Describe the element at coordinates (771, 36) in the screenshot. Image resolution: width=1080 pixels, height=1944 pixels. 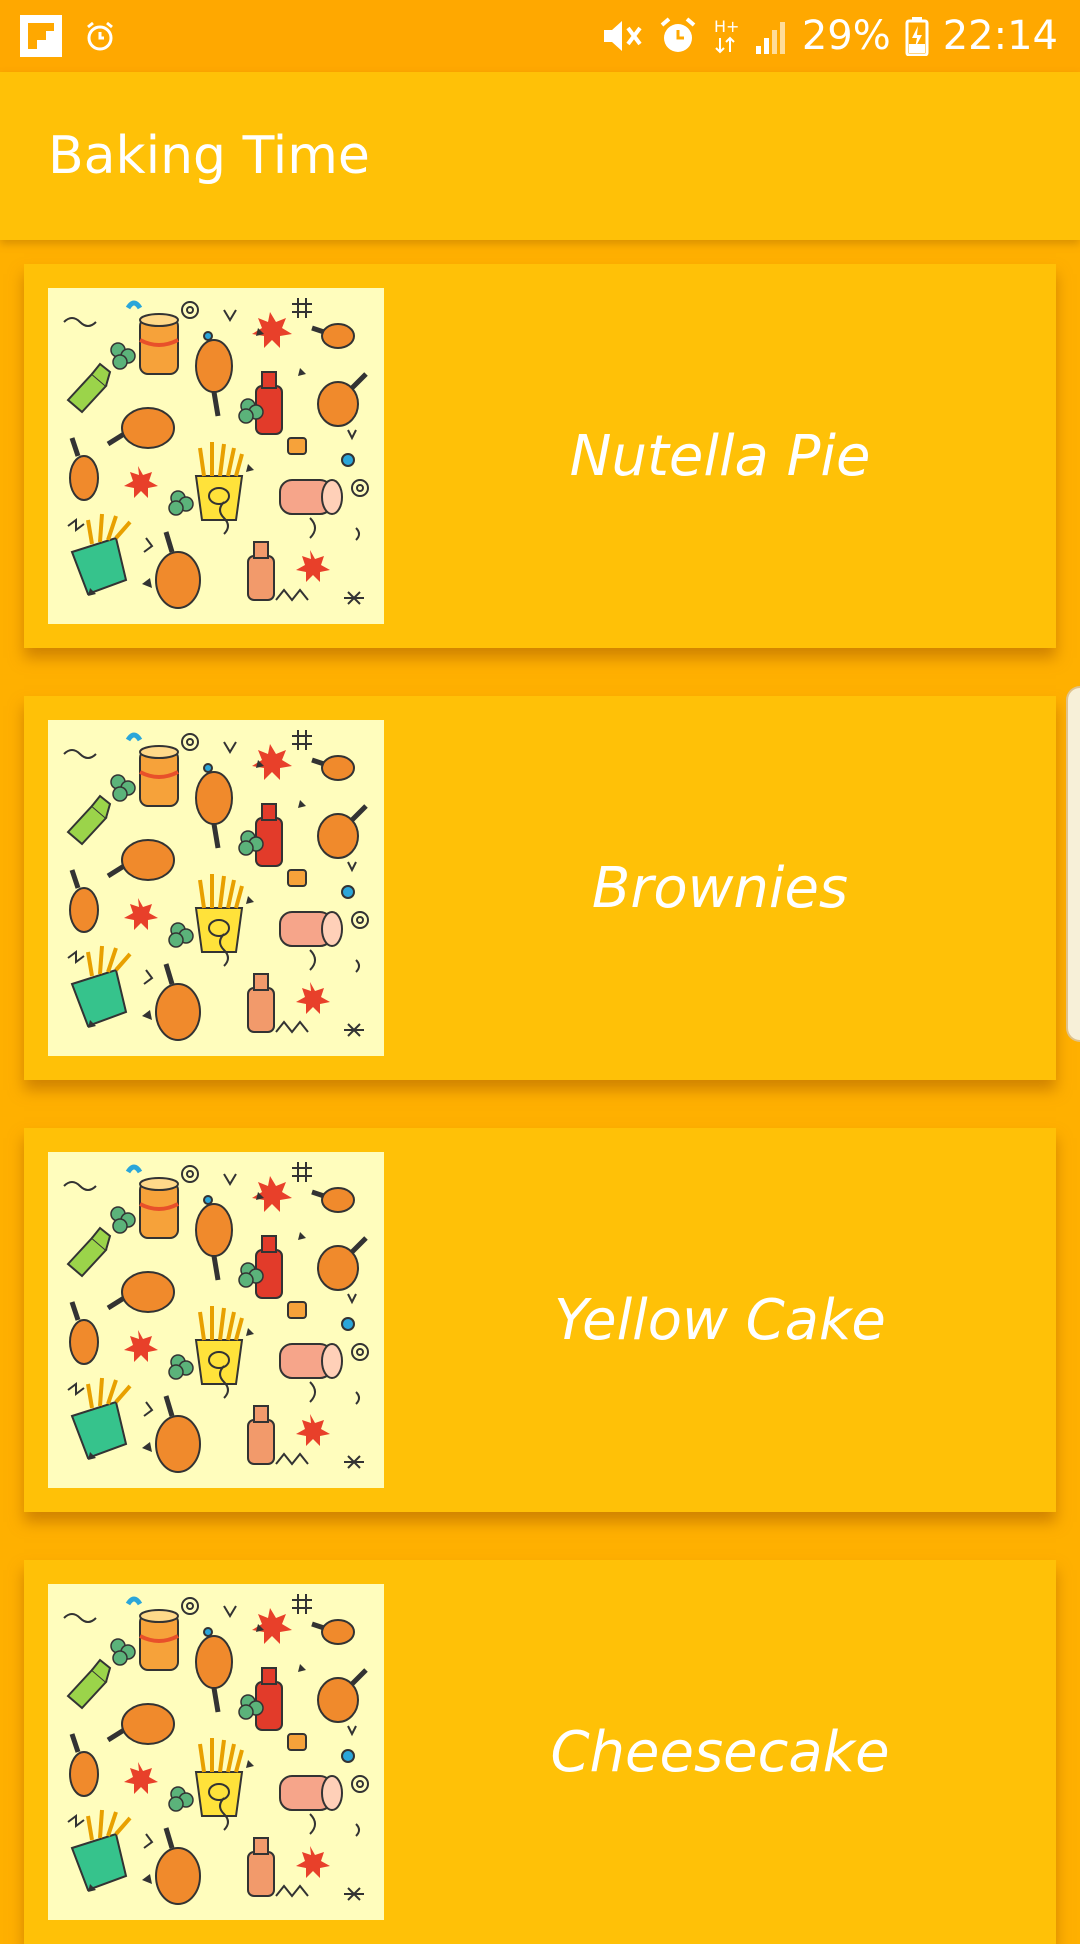
I see `signal-icon` at that location.